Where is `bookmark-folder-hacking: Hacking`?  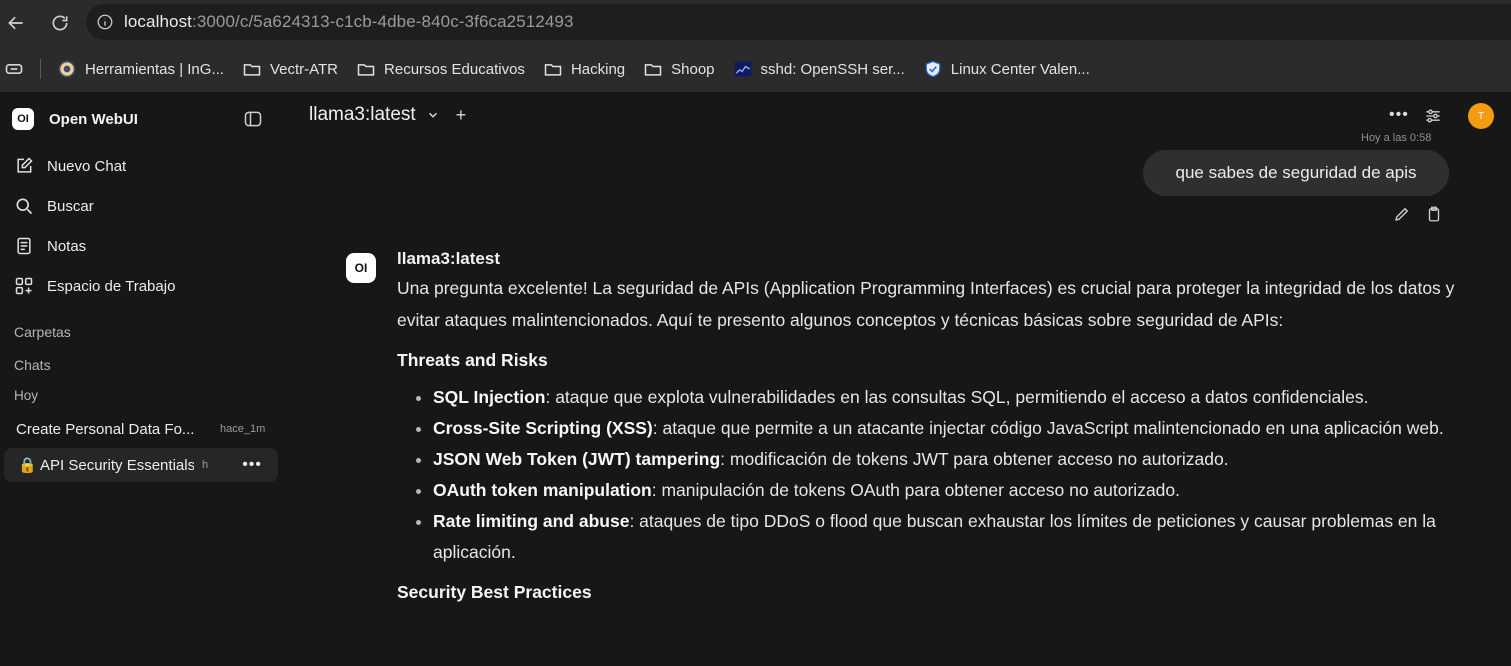 bookmark-folder-hacking: Hacking is located at coordinates (585, 69).